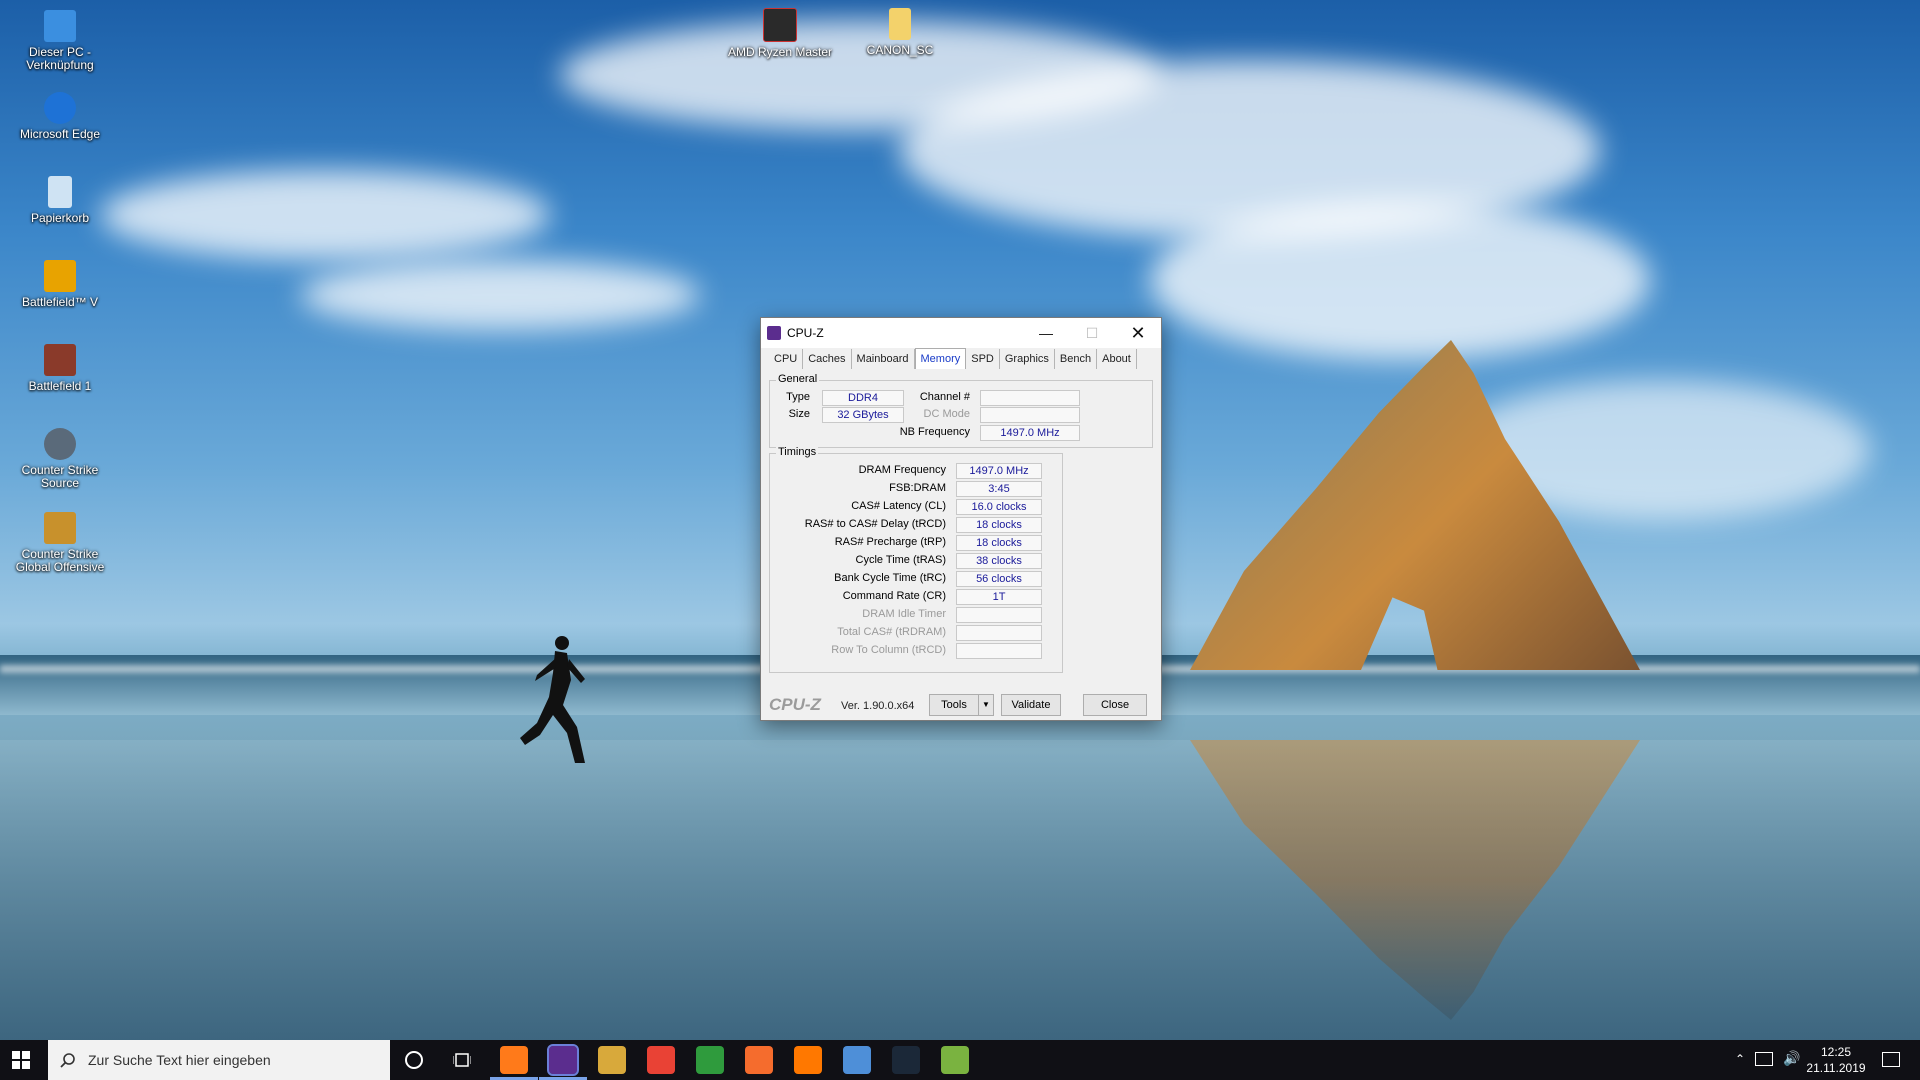  I want to click on tab-spd: SPD, so click(983, 359).